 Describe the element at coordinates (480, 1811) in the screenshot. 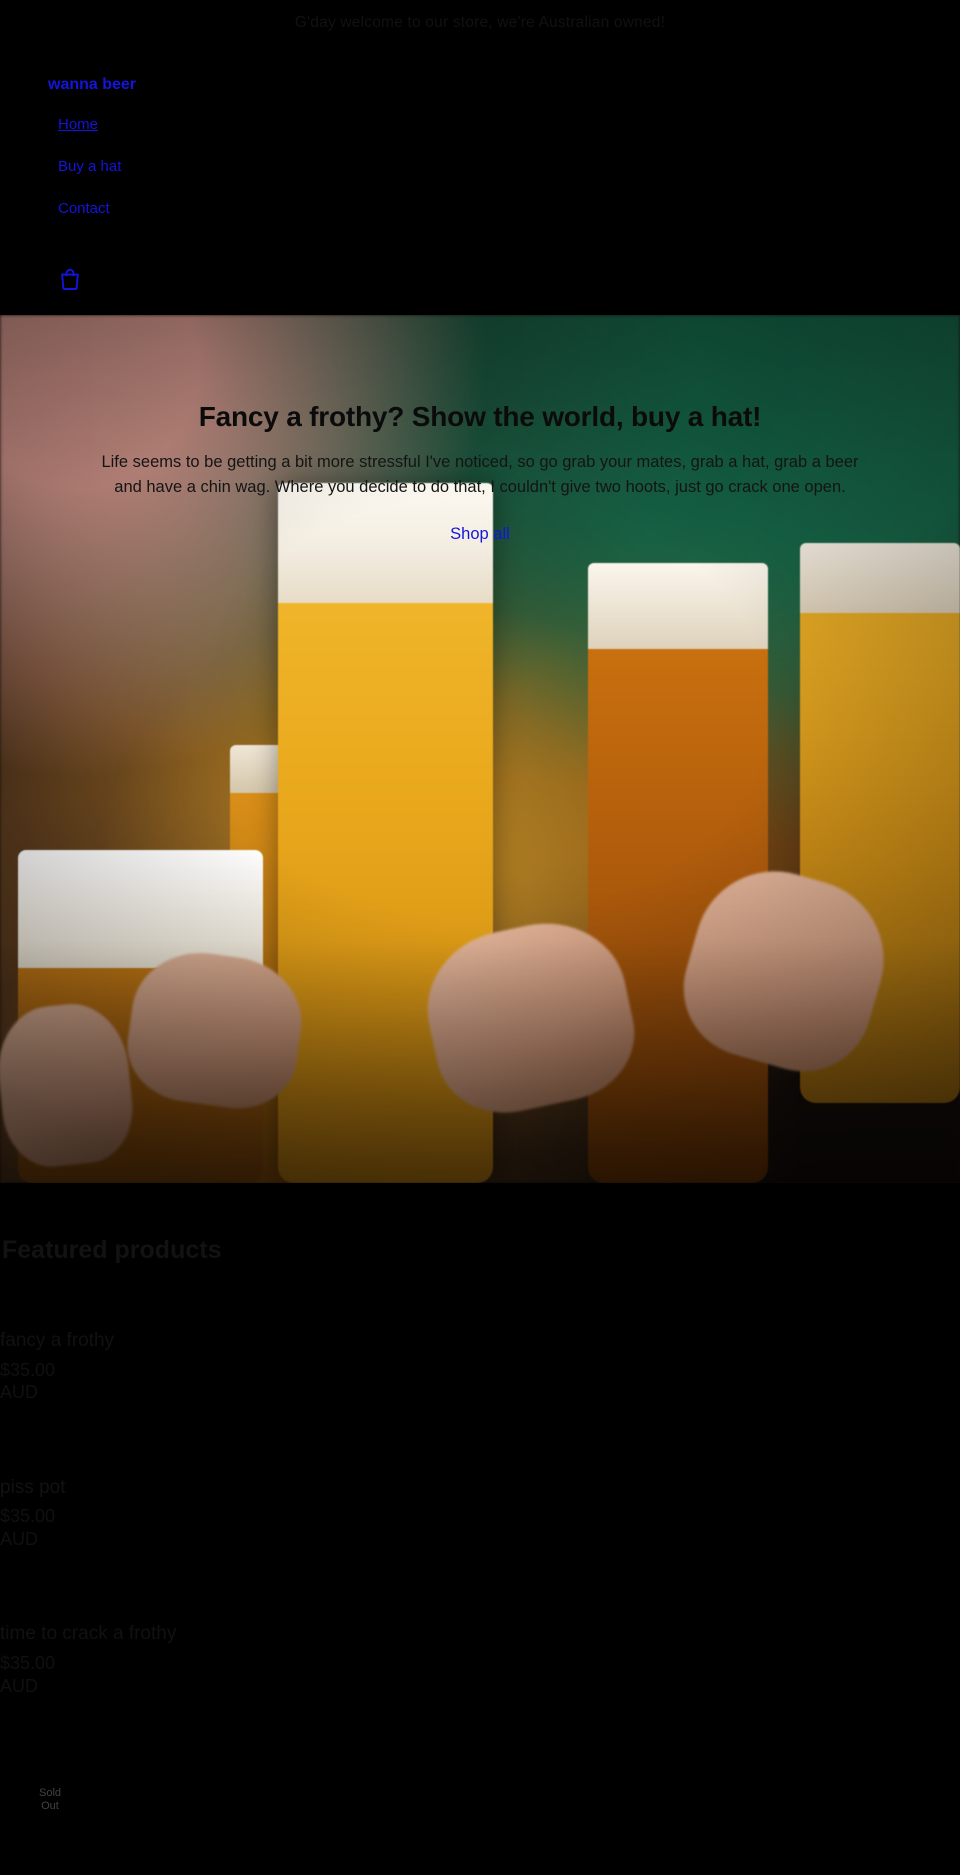

I see `site-footer: Sold Out` at that location.